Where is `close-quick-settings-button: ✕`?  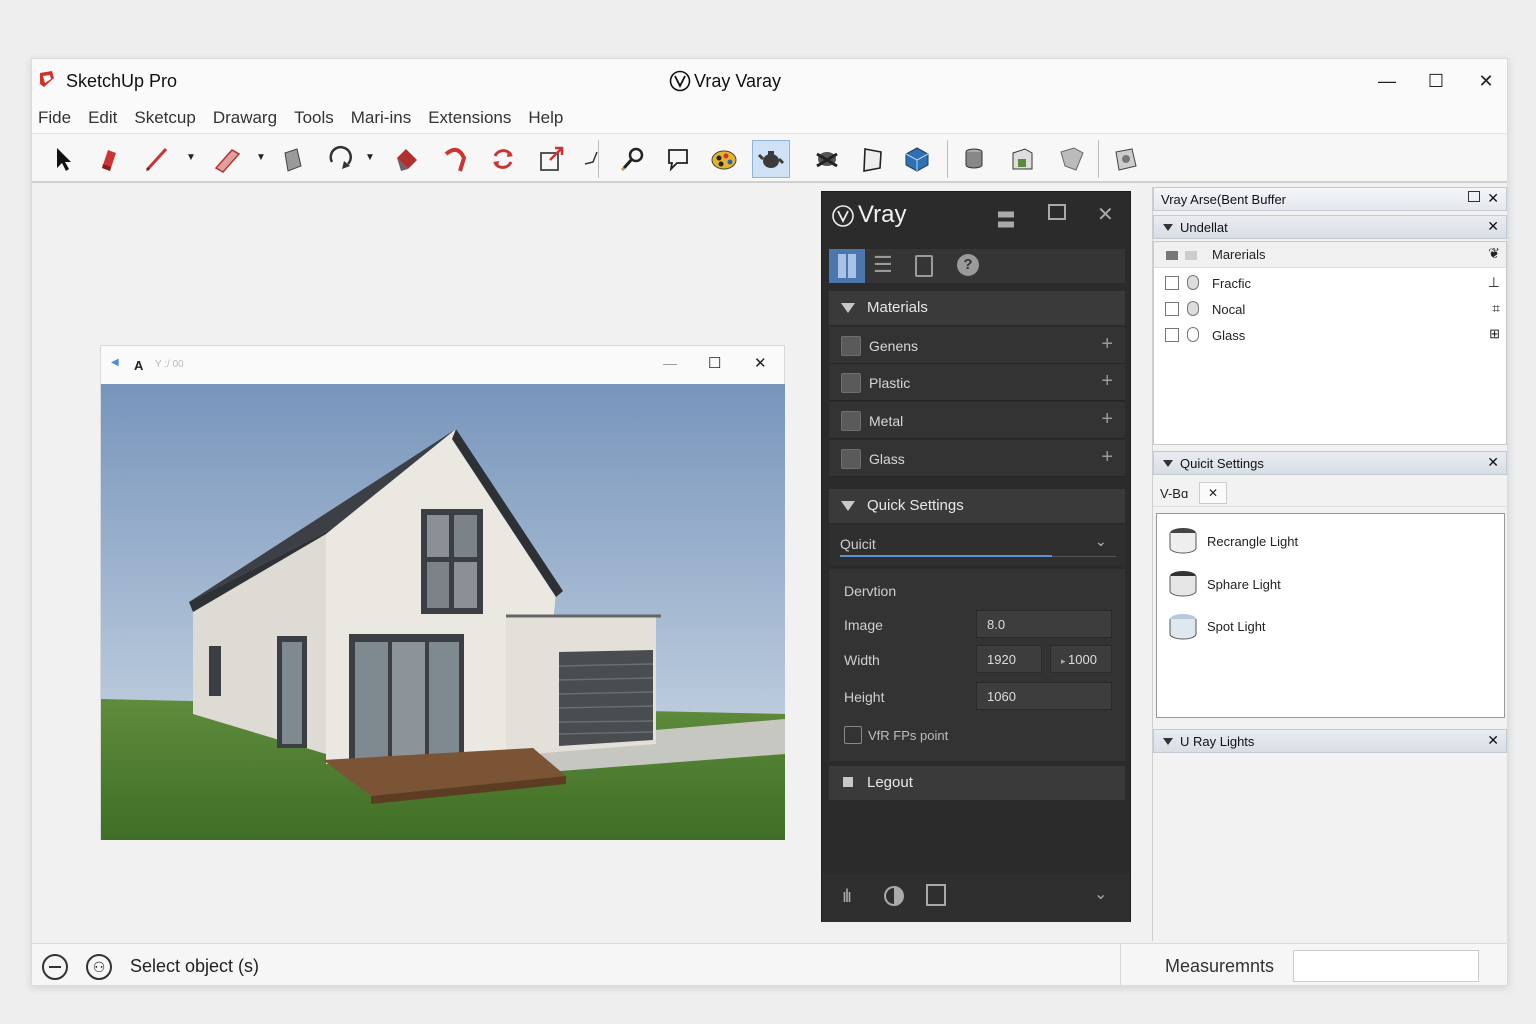
close-quick-settings-button: ✕ is located at coordinates (1493, 462).